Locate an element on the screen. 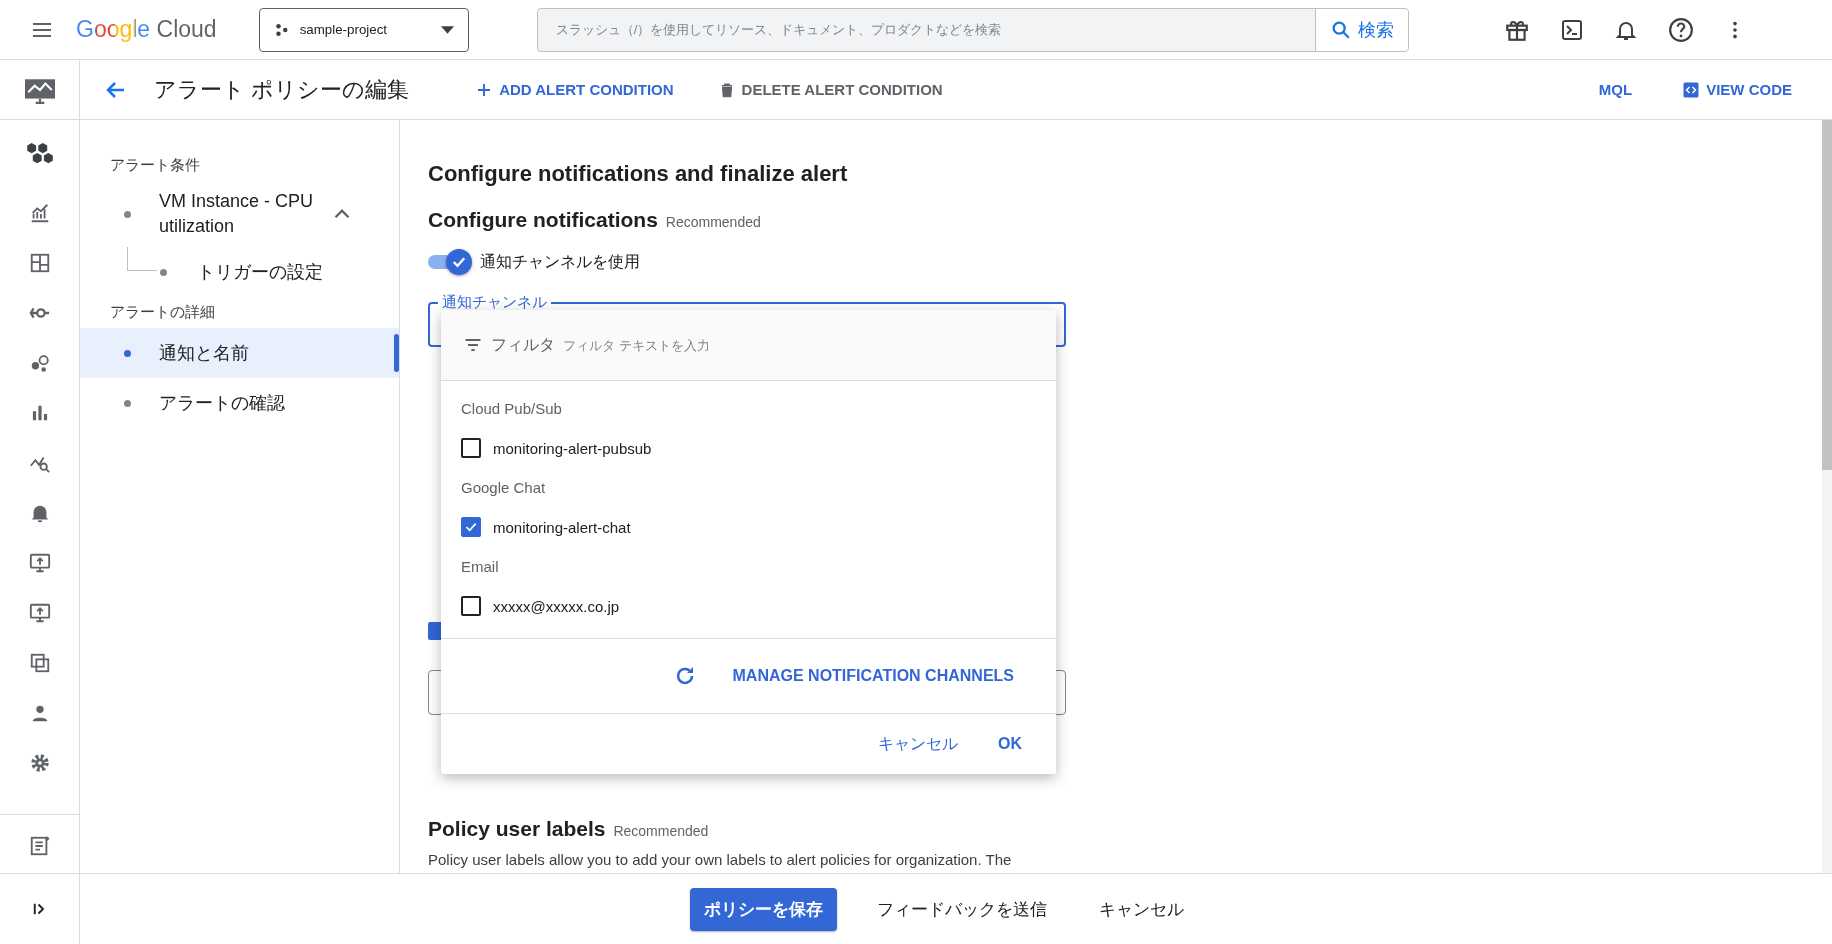  section-heading: Policy user labels is located at coordinates (517, 829).